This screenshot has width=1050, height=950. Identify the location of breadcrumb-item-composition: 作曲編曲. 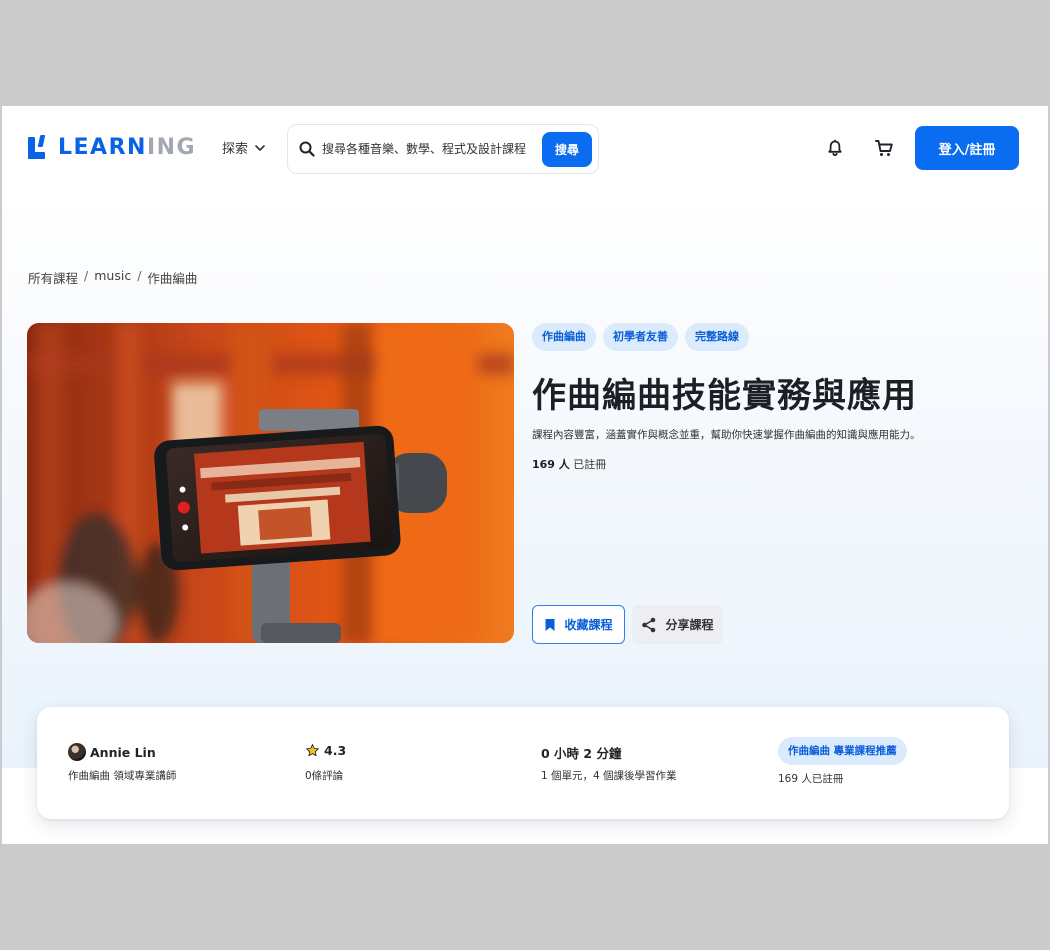
(172, 277).